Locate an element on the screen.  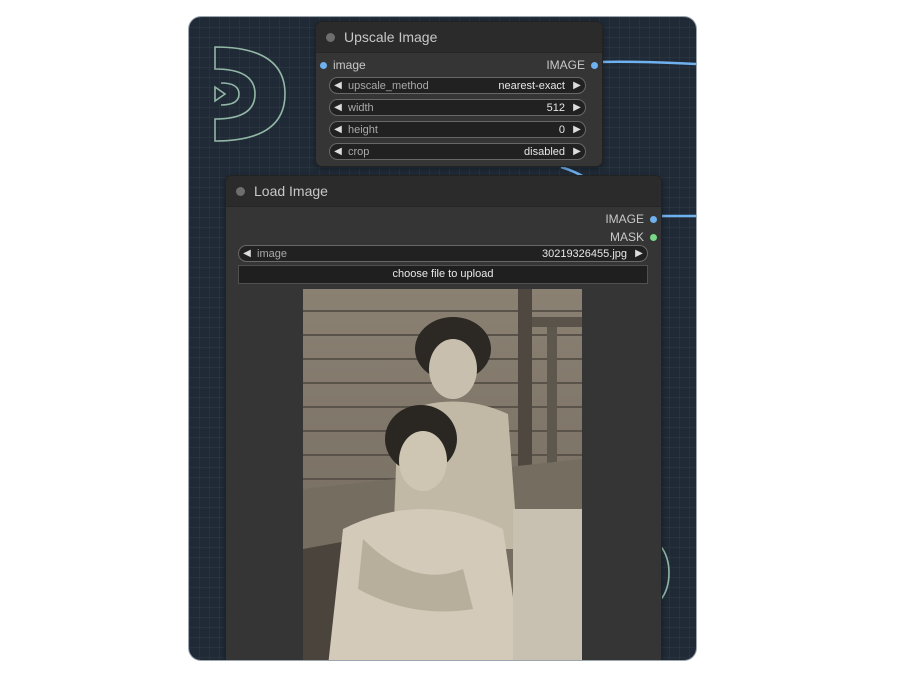
widget-value: 30219326455.jpg is located at coordinates (584, 253).